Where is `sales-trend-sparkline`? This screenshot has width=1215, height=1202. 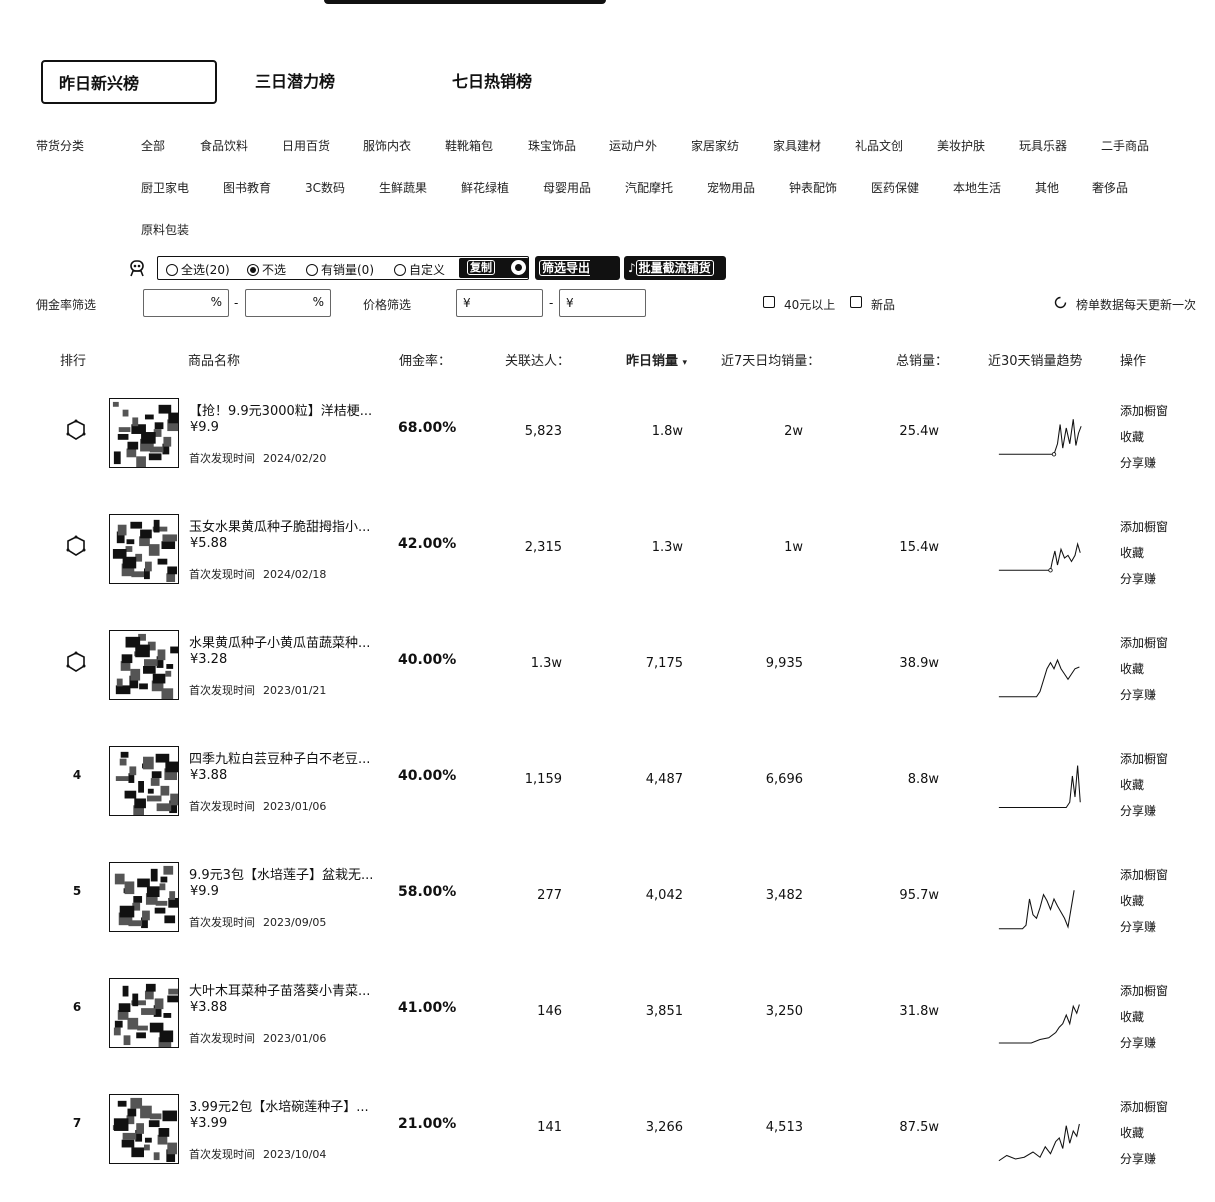 sales-trend-sparkline is located at coordinates (1039, 557).